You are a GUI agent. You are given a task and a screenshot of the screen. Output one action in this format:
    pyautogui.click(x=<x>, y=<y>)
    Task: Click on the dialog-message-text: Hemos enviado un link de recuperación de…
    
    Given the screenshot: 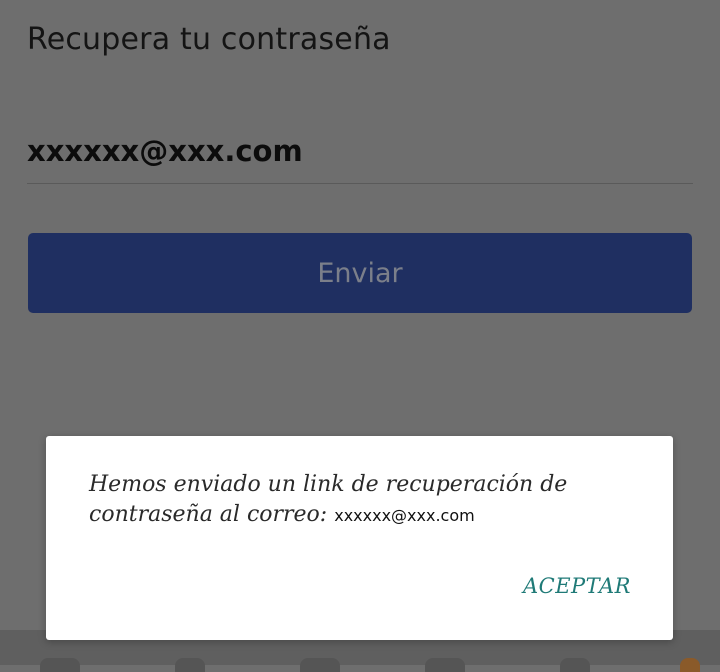 What is the action you would take?
    pyautogui.click(x=328, y=499)
    